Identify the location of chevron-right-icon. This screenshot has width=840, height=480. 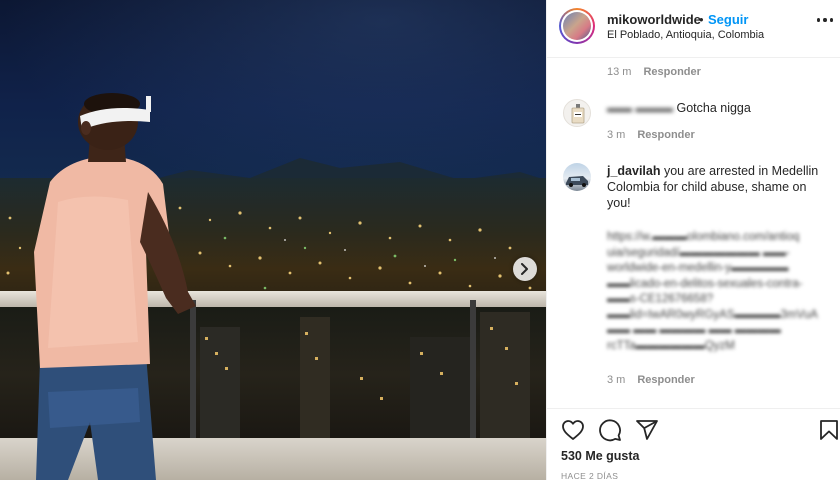
(524, 269).